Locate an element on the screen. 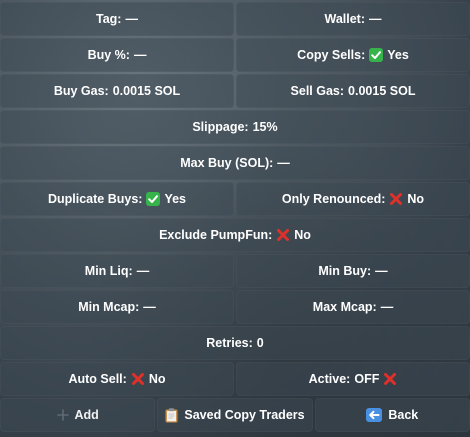 This screenshot has width=470, height=437. auto-sell-value: No is located at coordinates (157, 379).